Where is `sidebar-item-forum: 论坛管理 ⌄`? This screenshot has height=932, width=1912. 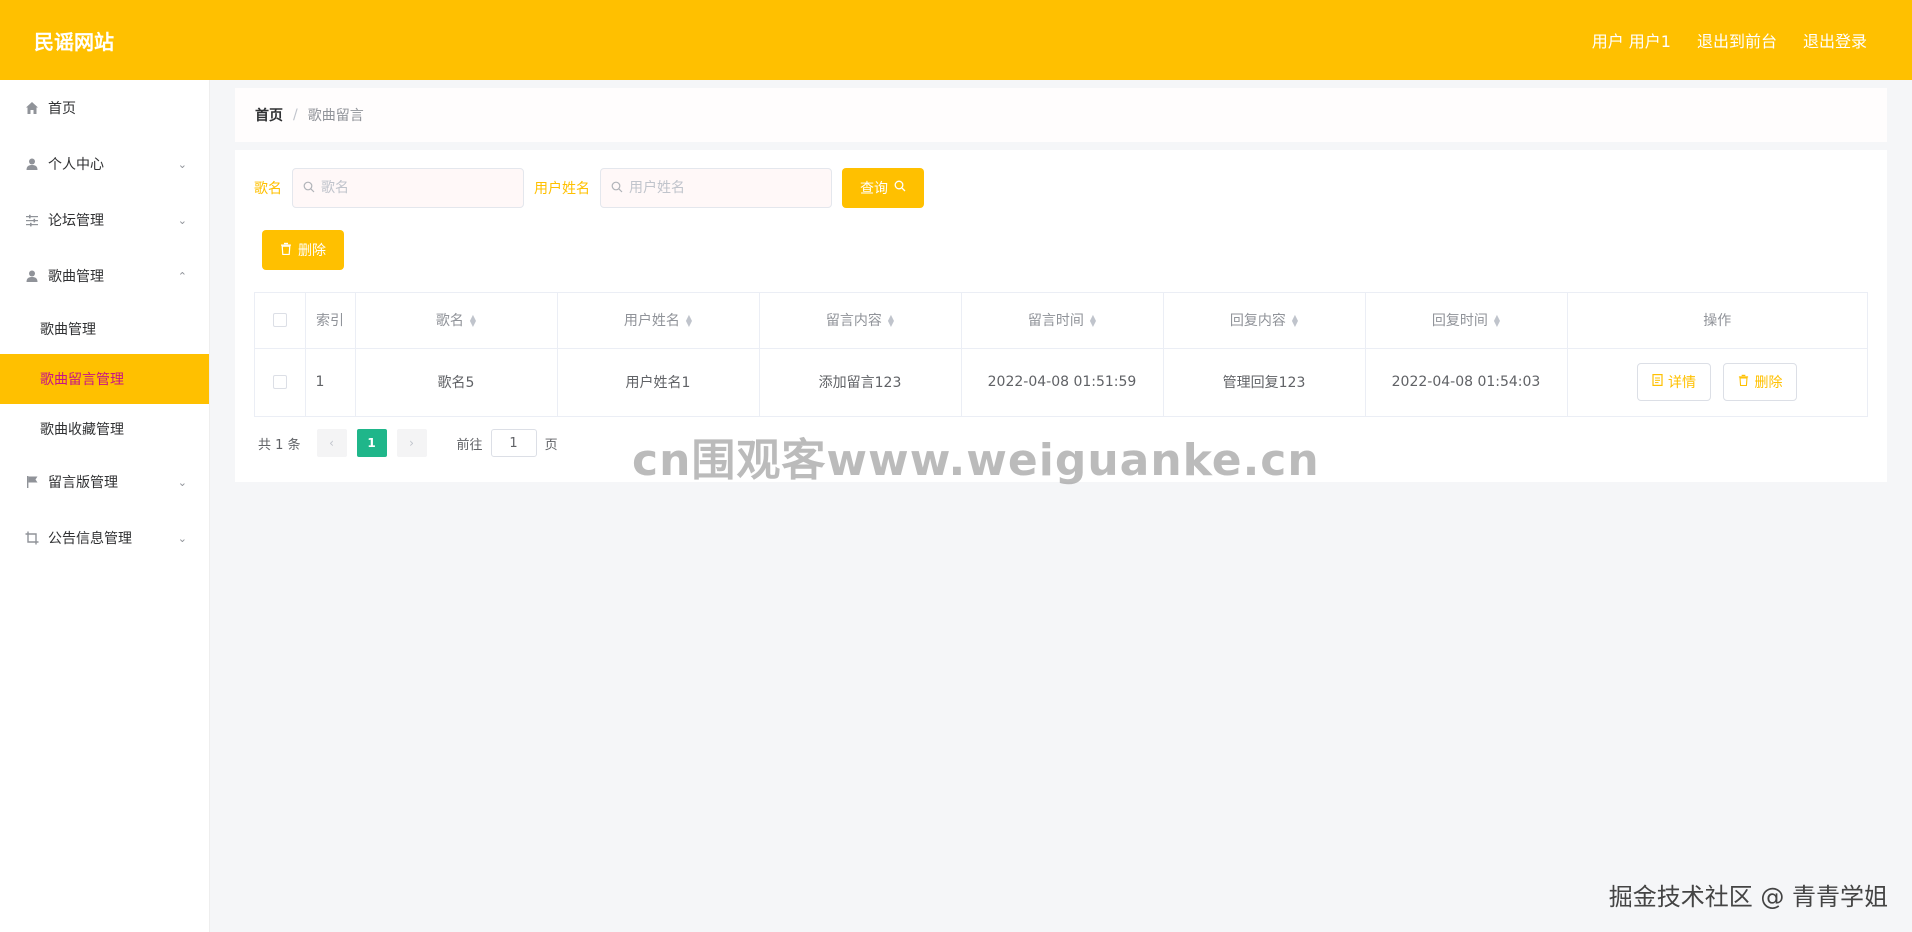
sidebar-item-forum: 论坛管理 ⌄ is located at coordinates (104, 220).